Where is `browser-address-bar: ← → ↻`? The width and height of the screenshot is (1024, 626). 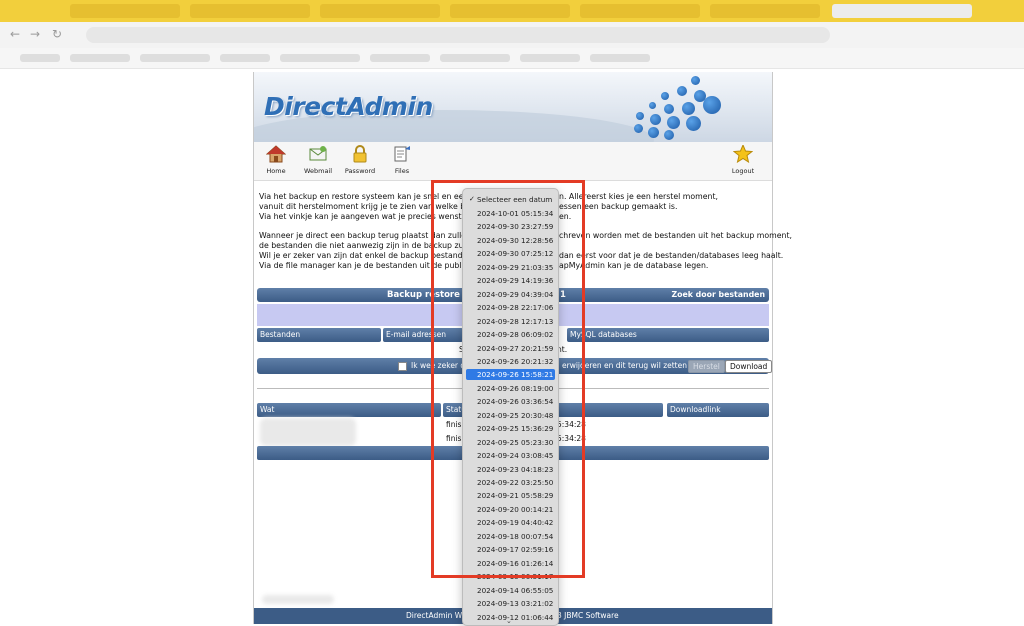 browser-address-bar: ← → ↻ is located at coordinates (512, 35).